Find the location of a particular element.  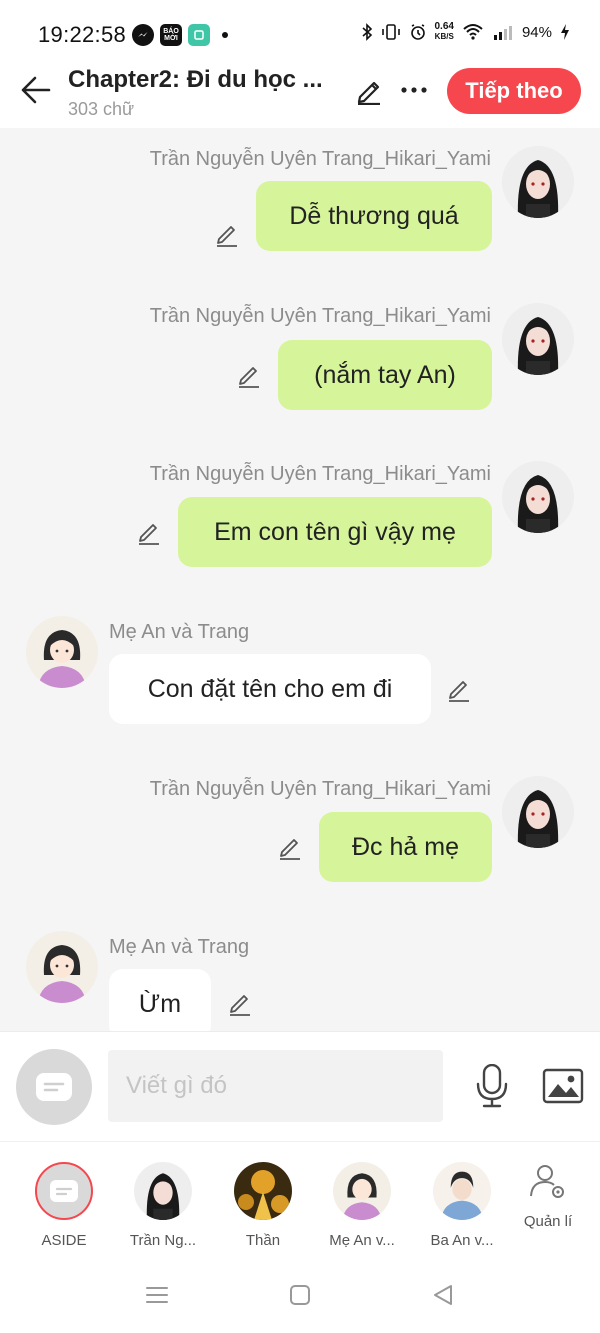

recent-apps-button is located at coordinates (157, 1295).